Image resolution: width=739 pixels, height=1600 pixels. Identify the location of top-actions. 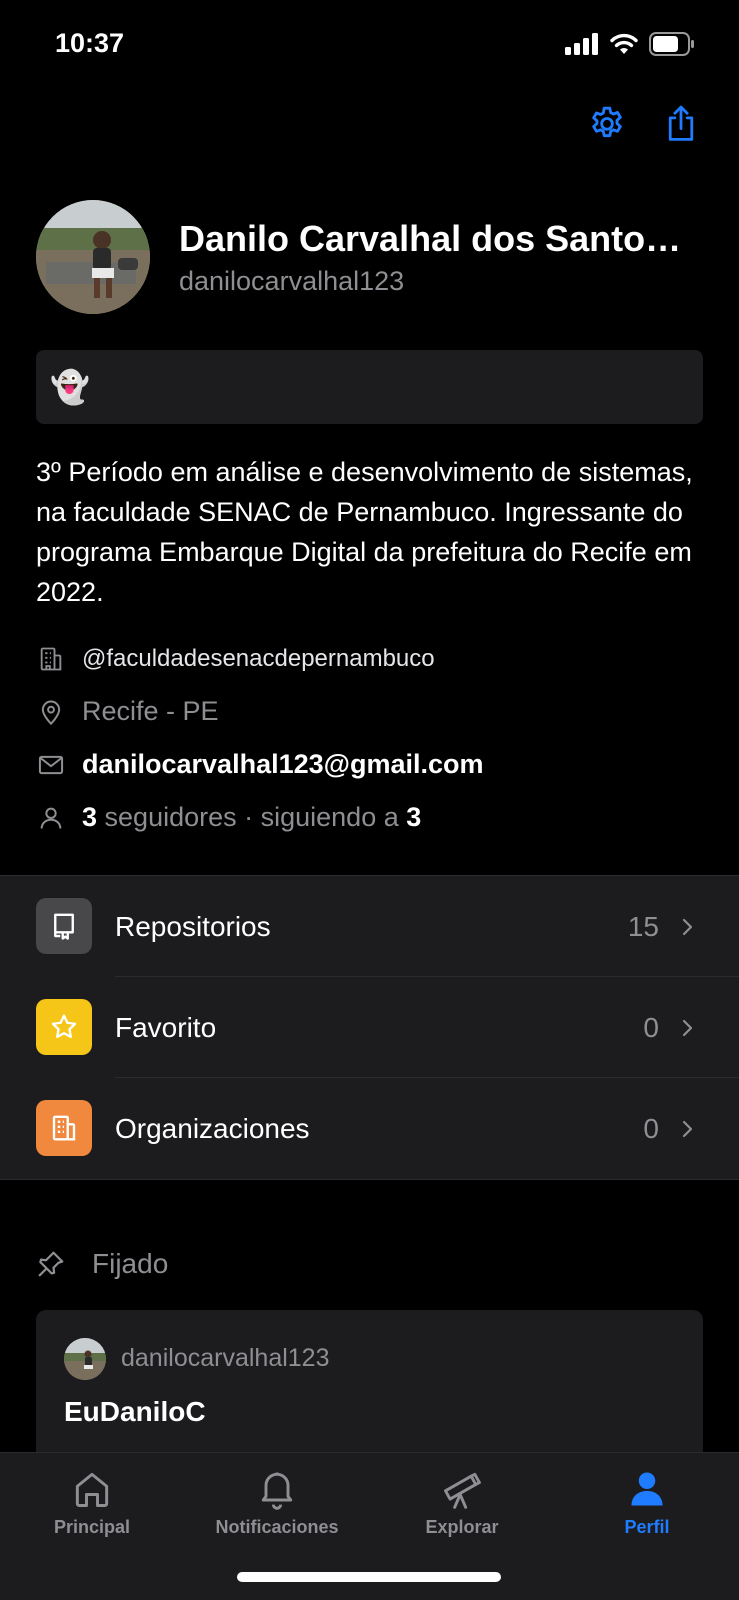
(644, 124).